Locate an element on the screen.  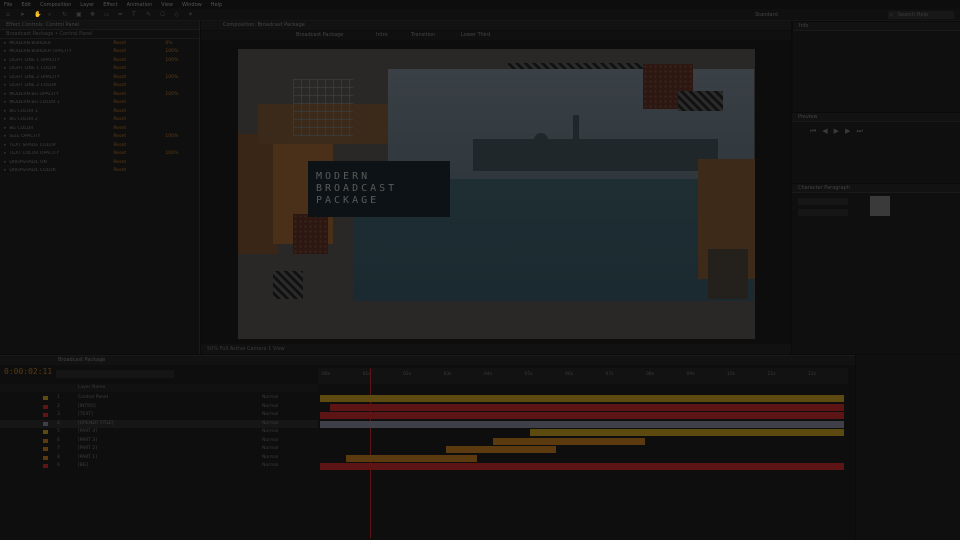
pen-tool-icon: ✒ is located at coordinates (121, 15).